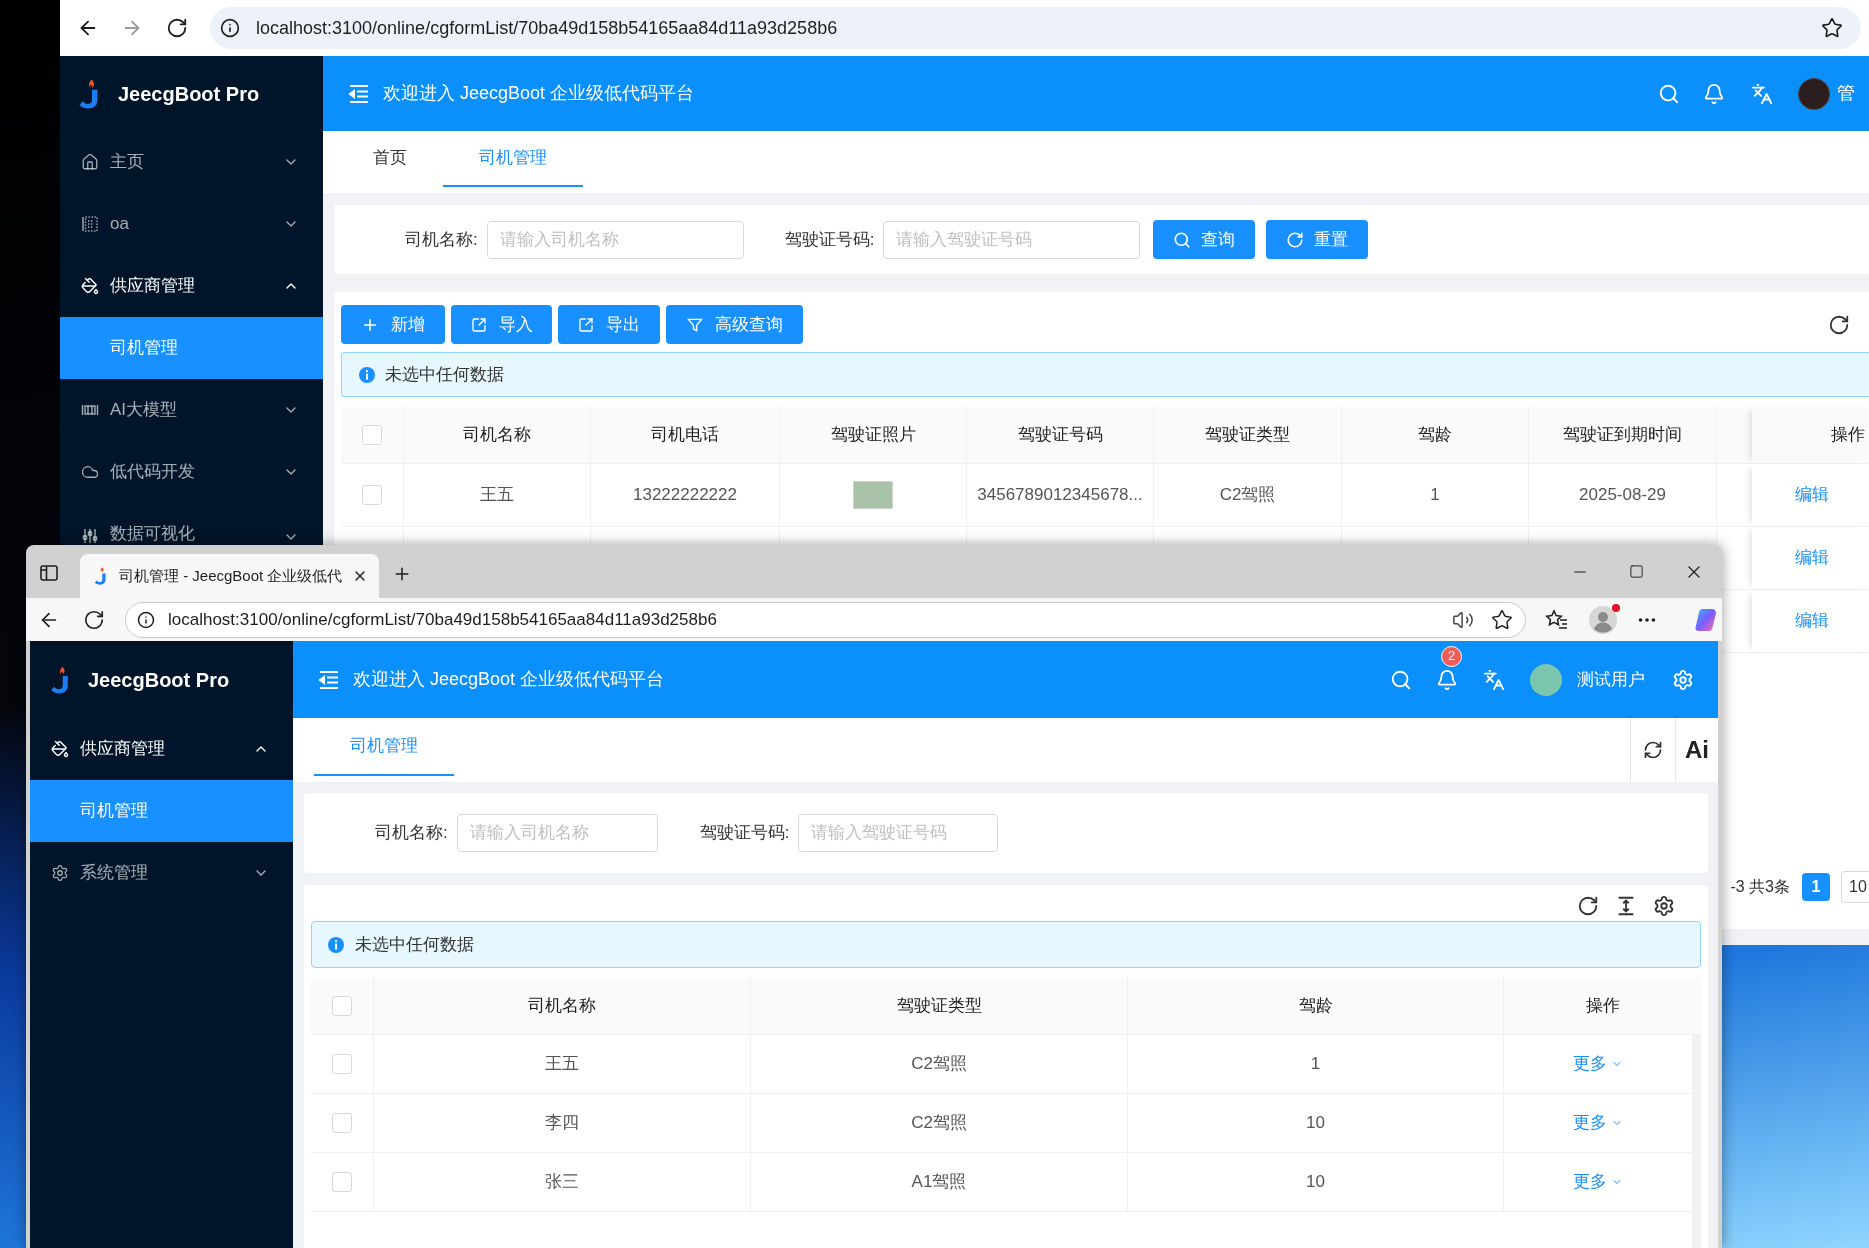 The image size is (1869, 1248). Describe the element at coordinates (744, 833) in the screenshot. I see `field-label: 驾驶证号码:` at that location.